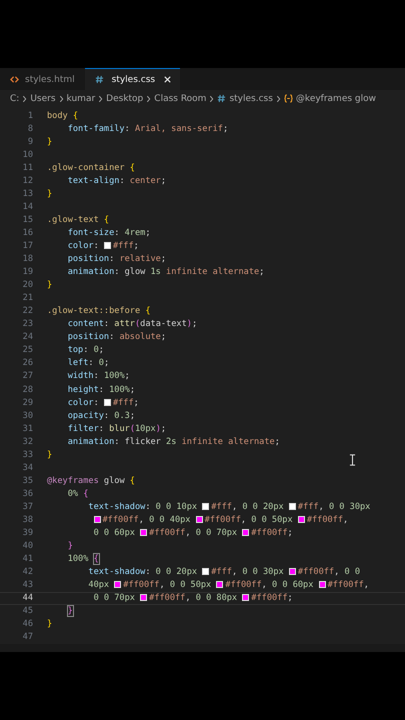 The image size is (405, 720). Describe the element at coordinates (98, 311) in the screenshot. I see `code-line: .glow-text::before {` at that location.